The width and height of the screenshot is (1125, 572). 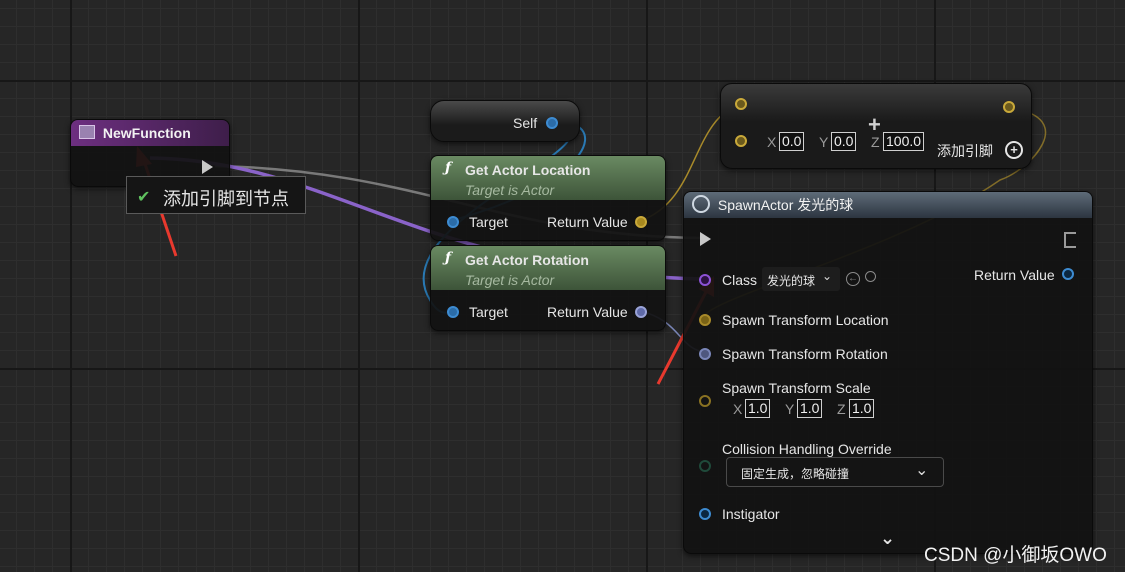 I want to click on class-dropdown: 发光的球 ⌄, so click(x=801, y=279).